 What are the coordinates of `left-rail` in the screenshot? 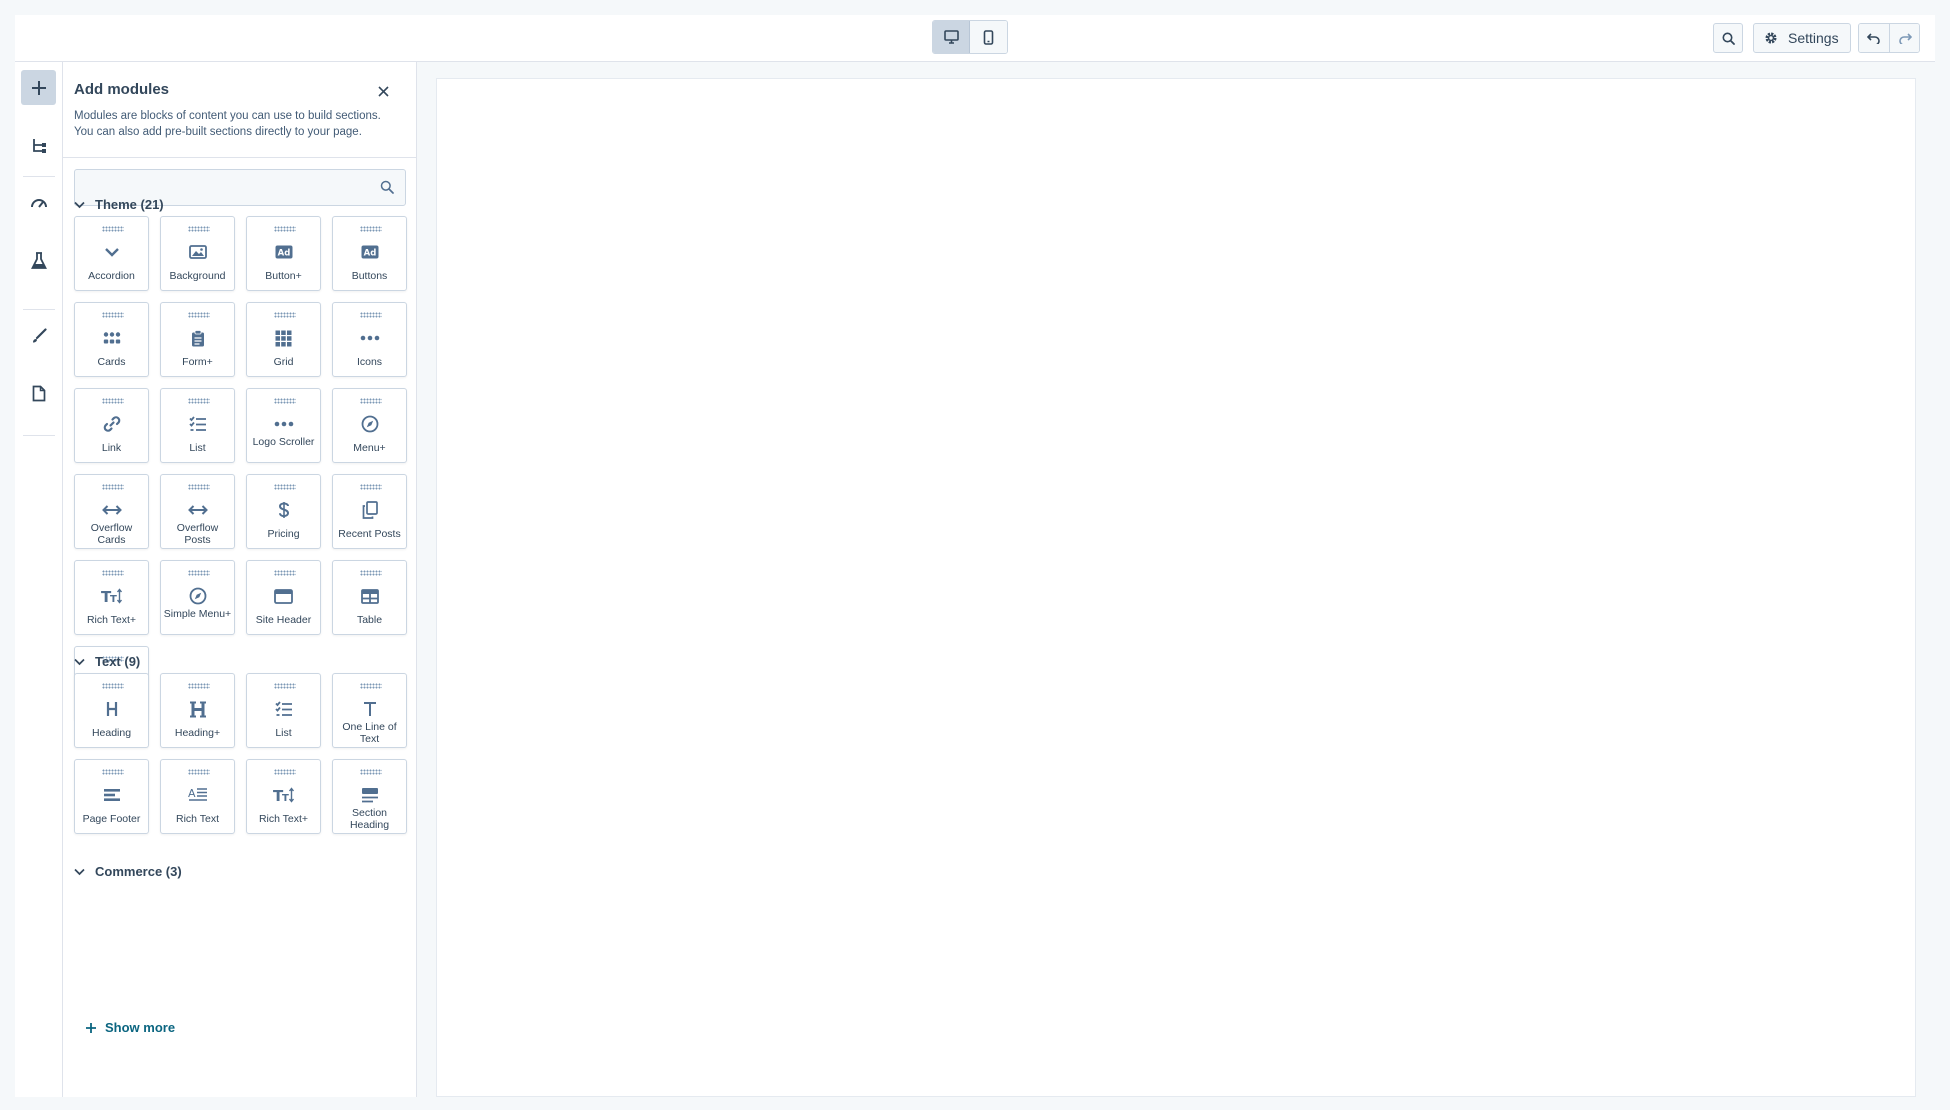 It's located at (39, 579).